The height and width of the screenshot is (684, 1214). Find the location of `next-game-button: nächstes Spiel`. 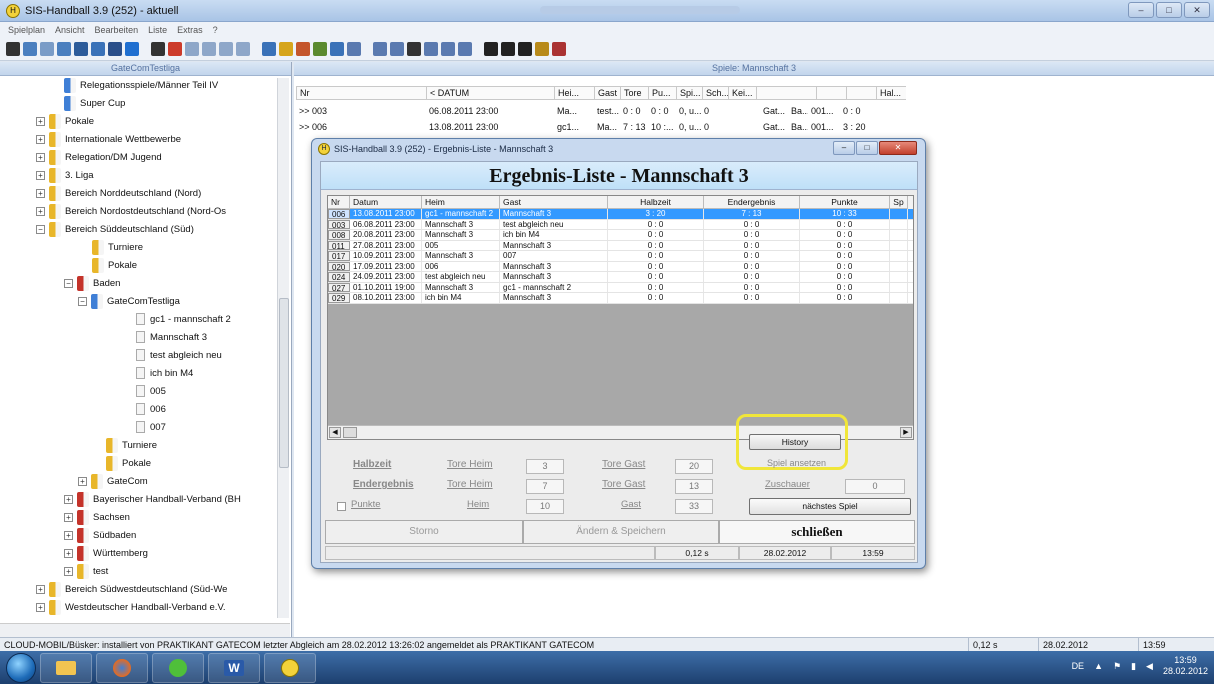

next-game-button: nächstes Spiel is located at coordinates (830, 506).